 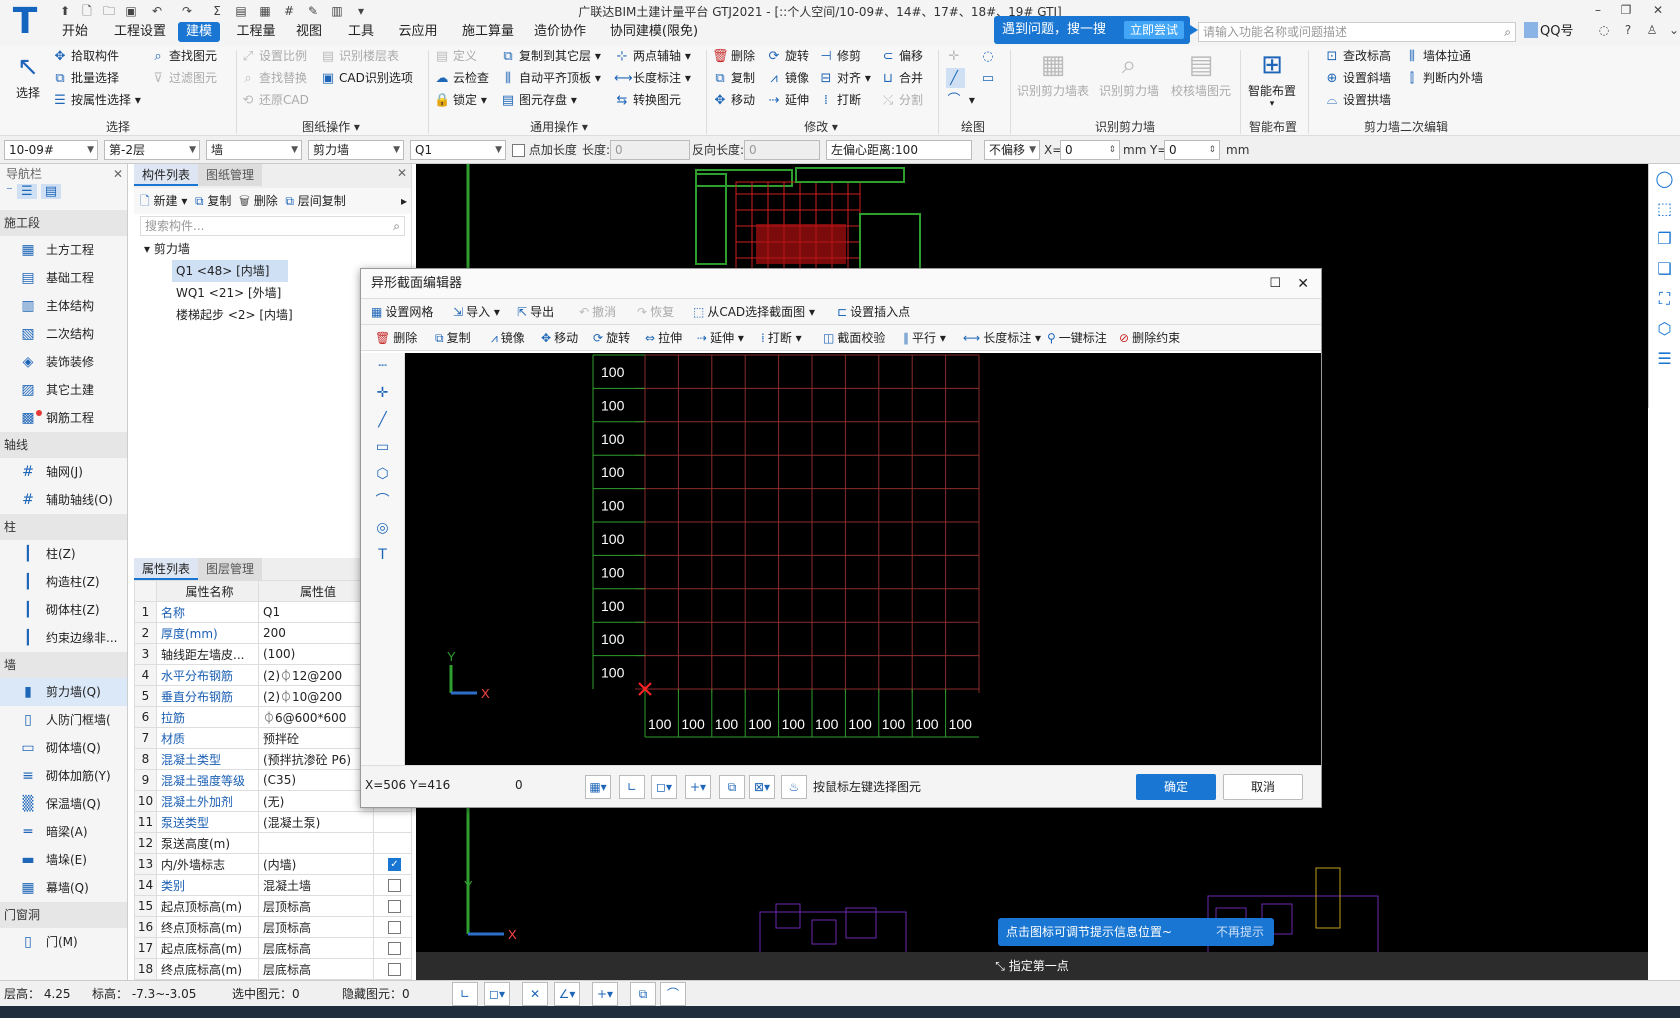 What do you see at coordinates (560, 32) in the screenshot?
I see `menu-cost: 造价协作` at bounding box center [560, 32].